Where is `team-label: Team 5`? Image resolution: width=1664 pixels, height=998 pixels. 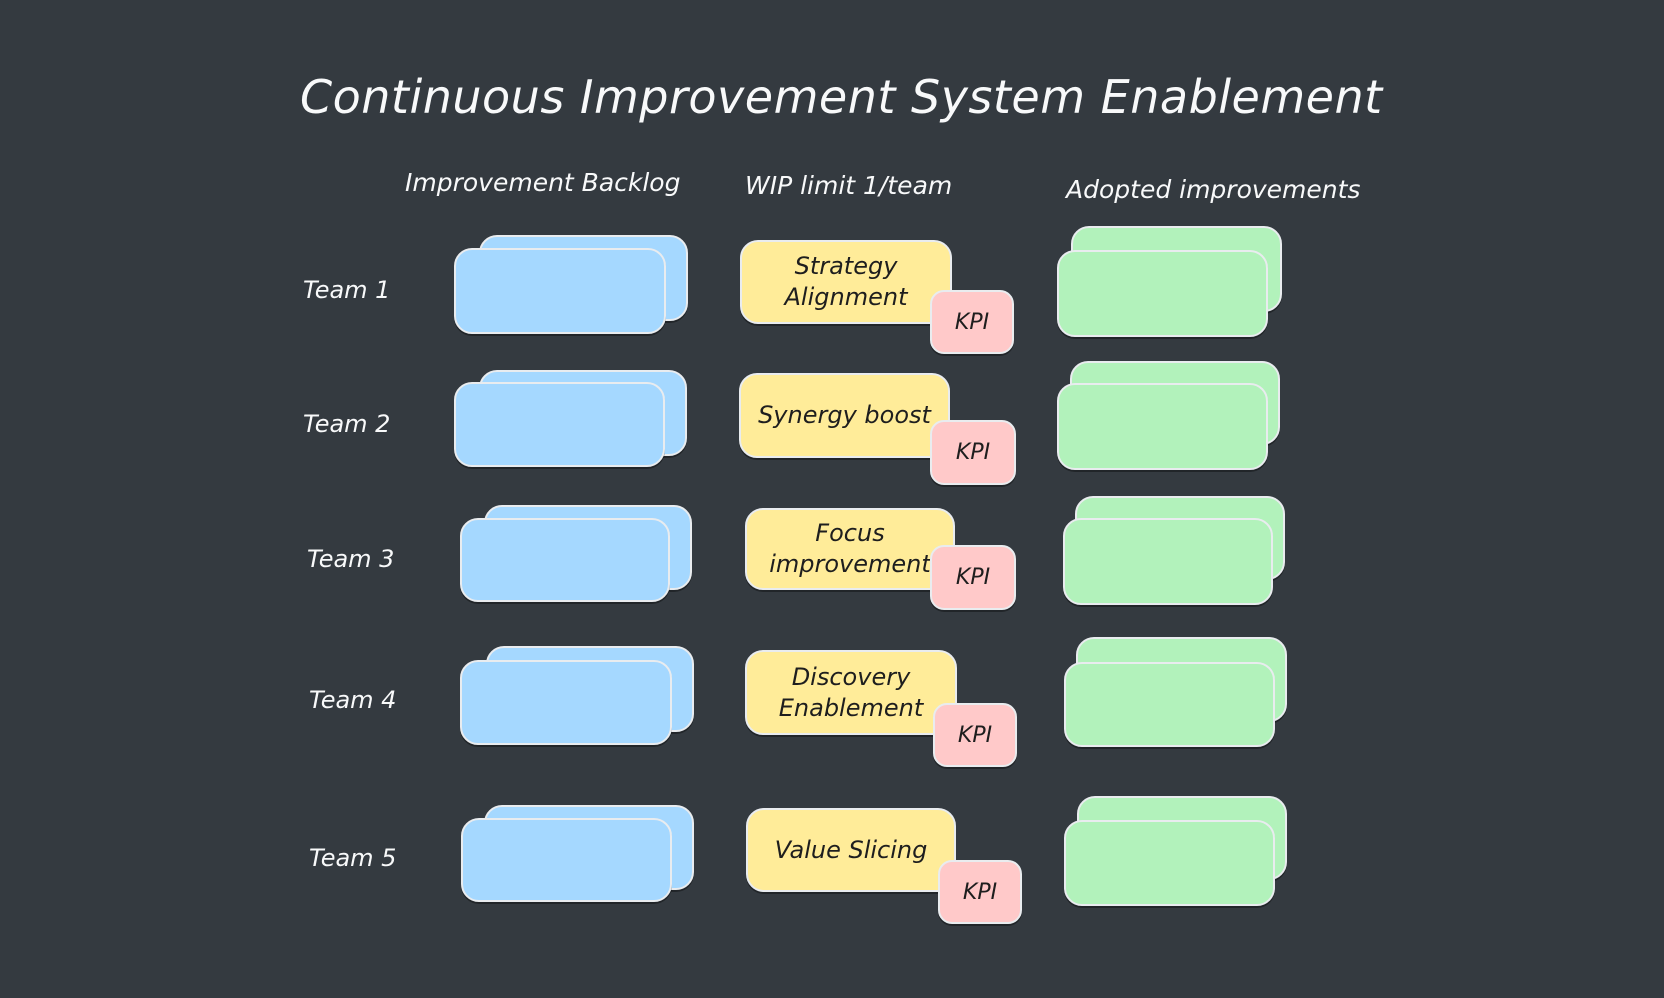 team-label: Team 5 is located at coordinates (353, 858).